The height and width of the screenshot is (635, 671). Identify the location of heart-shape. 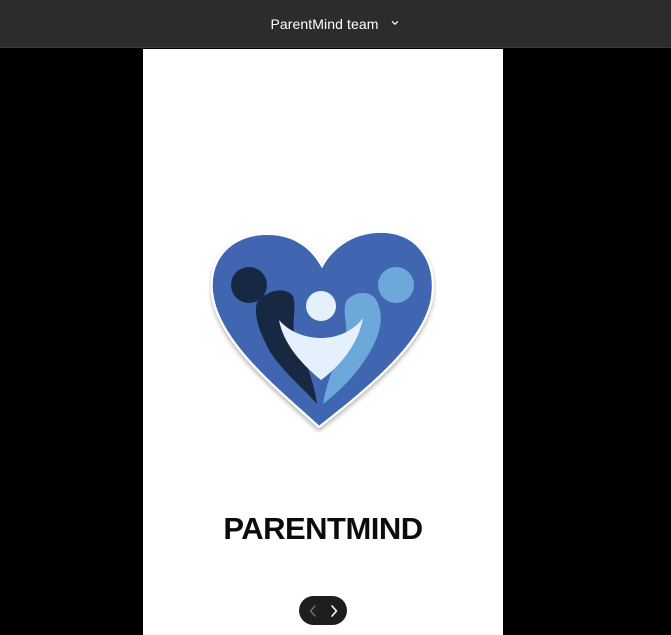
(322, 329).